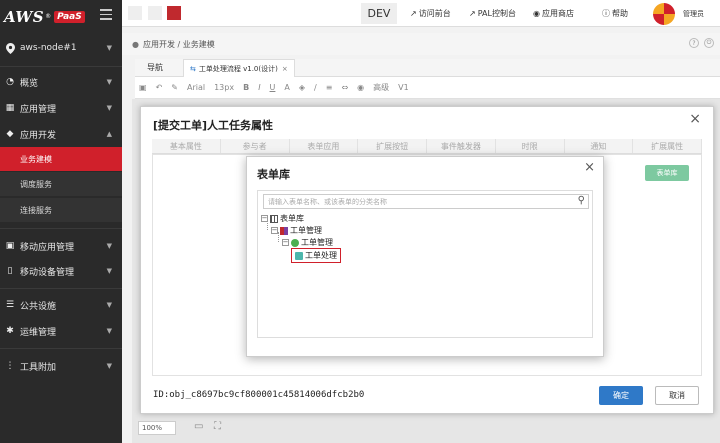 The image size is (720, 443). Describe the element at coordinates (155, 67) in the screenshot. I see `tab-navigation: 导航` at that location.